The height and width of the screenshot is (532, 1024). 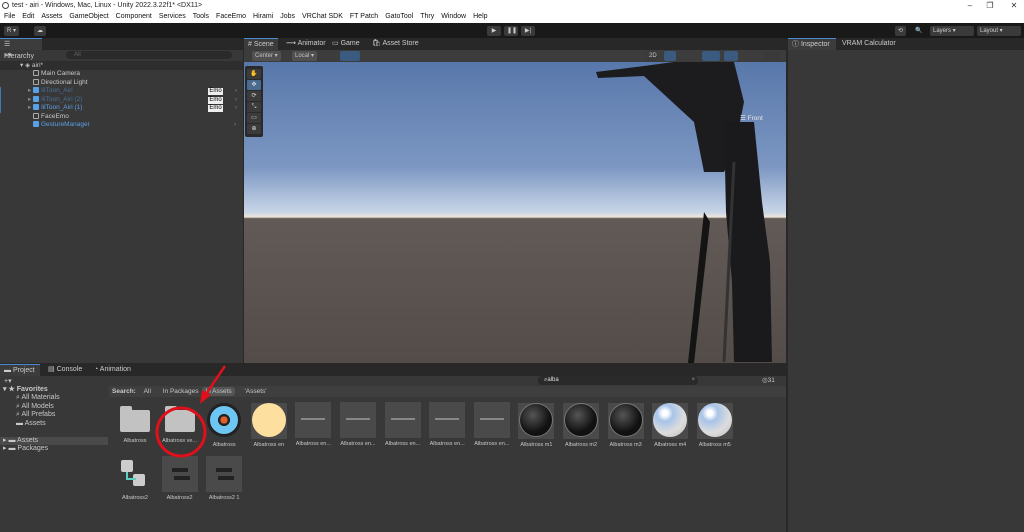 I want to click on hierarchy-item: ▸ lilToon_Airi (2) Emo ›, so click(x=121, y=100).